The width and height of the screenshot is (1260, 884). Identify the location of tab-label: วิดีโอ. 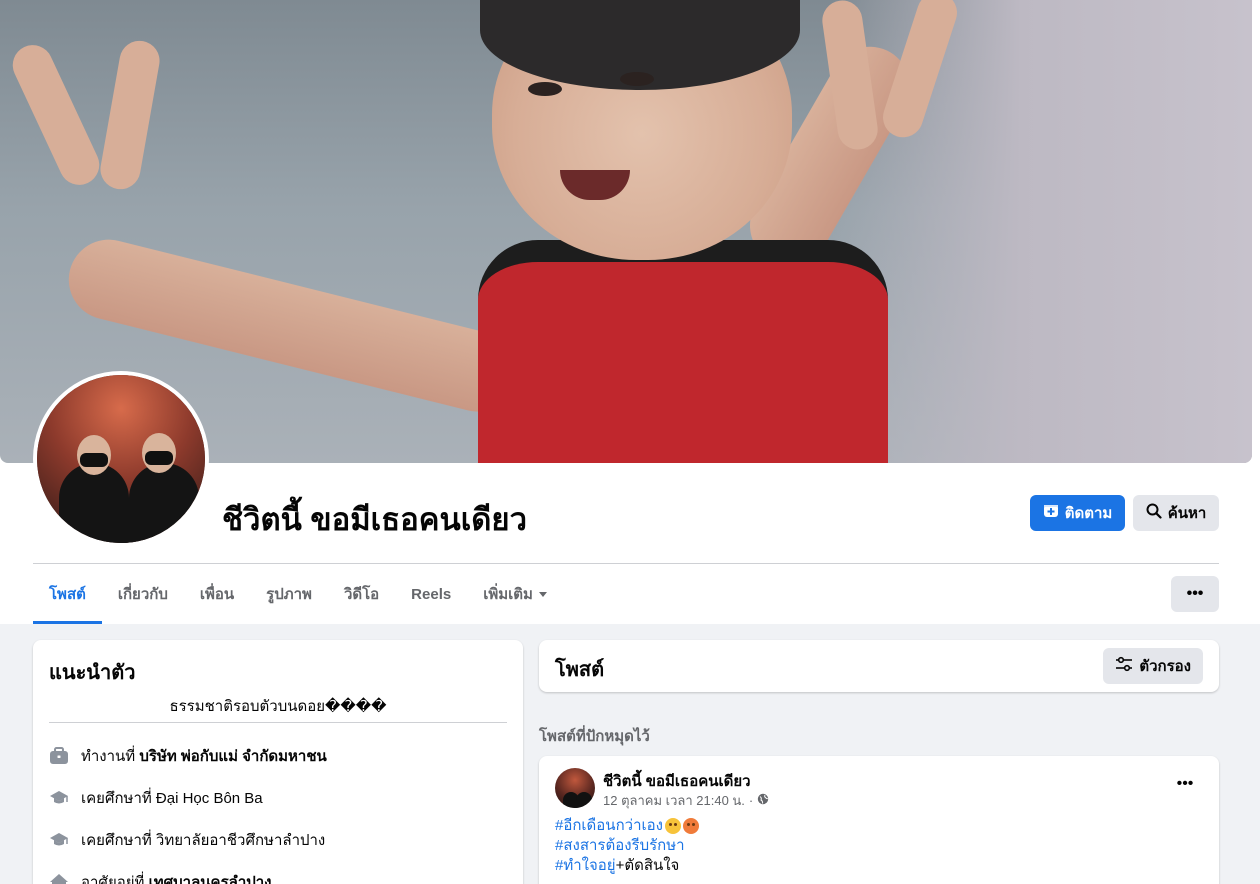
(361, 594).